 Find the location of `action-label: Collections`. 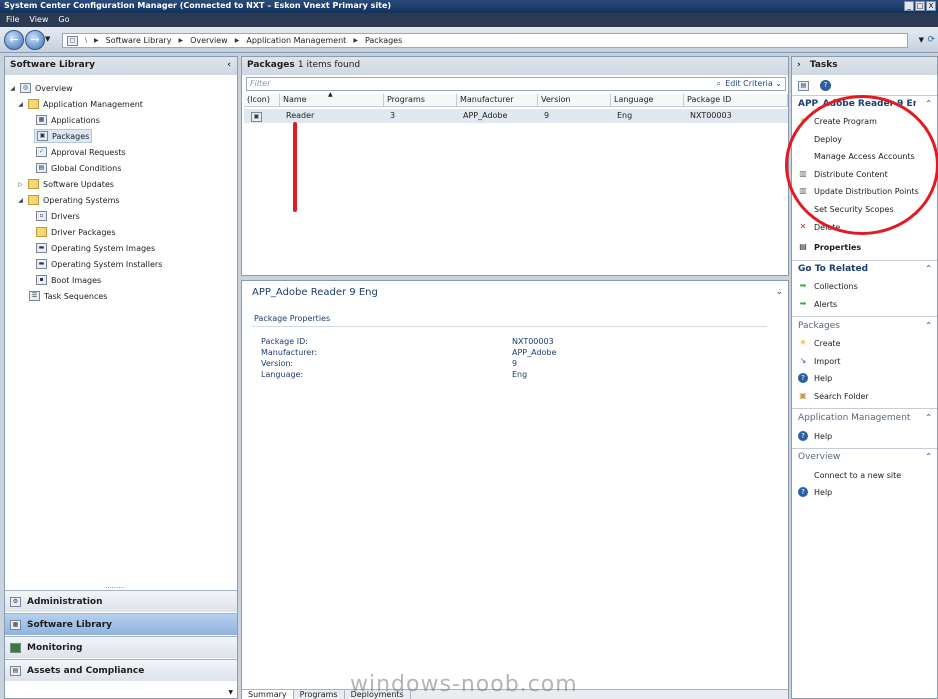

action-label: Collections is located at coordinates (836, 286).